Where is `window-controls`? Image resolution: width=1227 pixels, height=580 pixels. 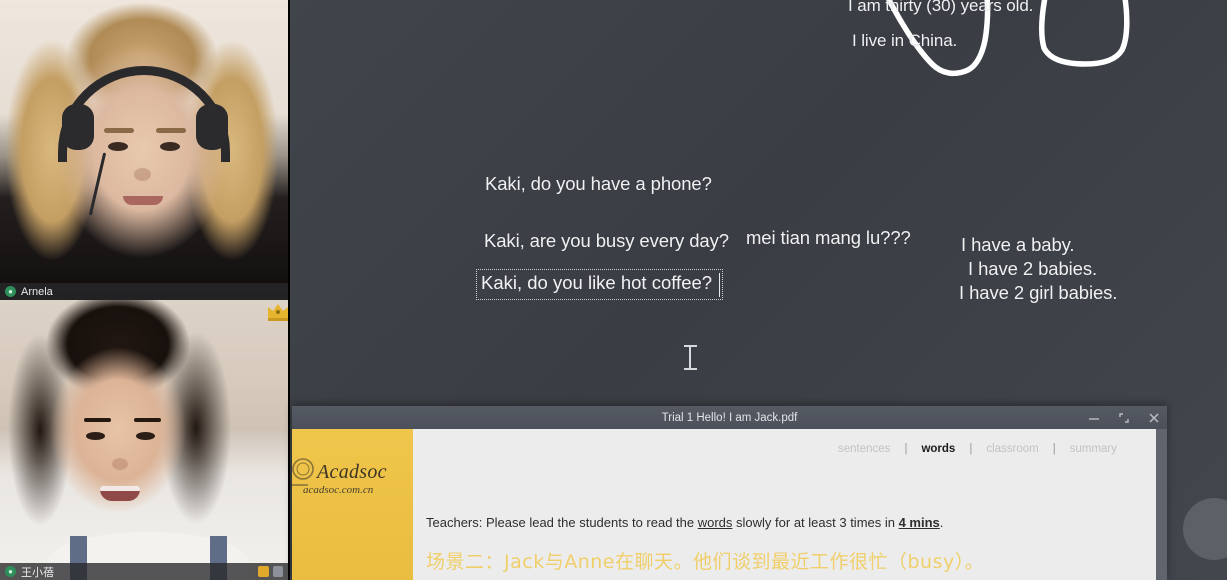 window-controls is located at coordinates (1124, 417).